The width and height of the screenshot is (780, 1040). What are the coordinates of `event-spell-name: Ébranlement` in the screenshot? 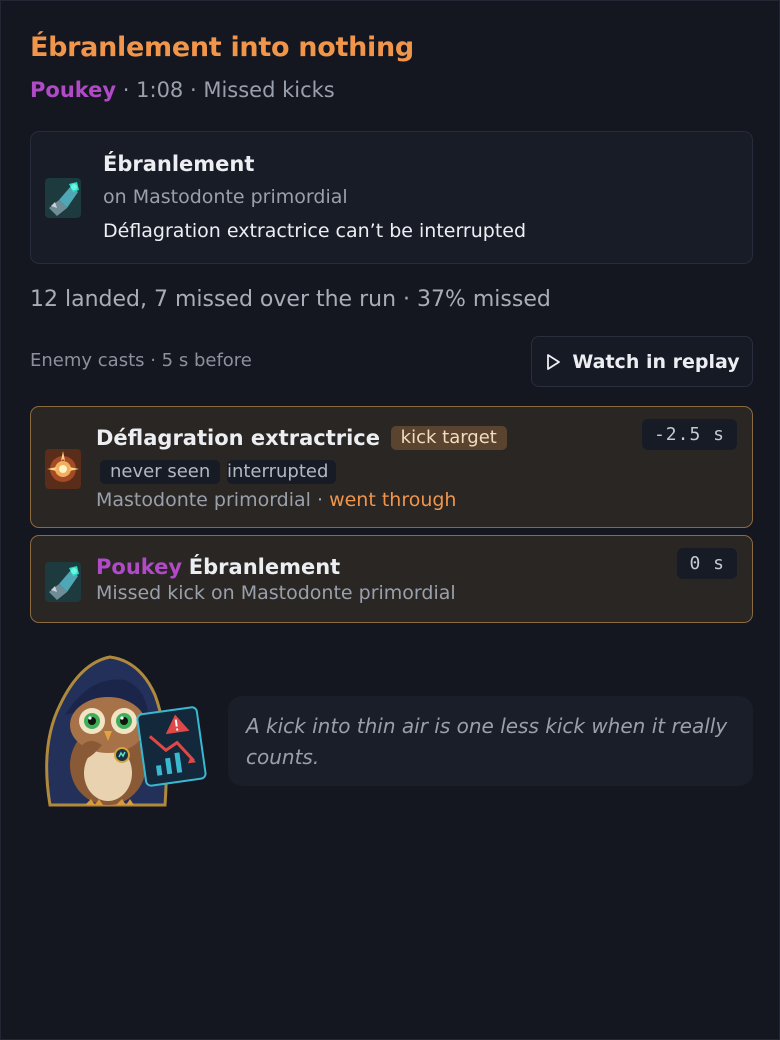 It's located at (264, 567).